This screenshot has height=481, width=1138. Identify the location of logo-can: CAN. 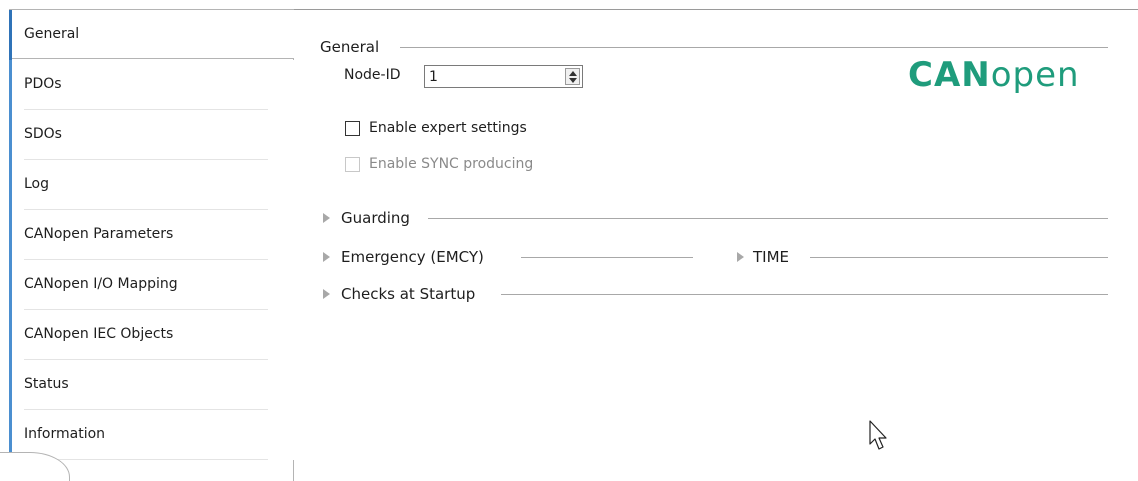
(949, 75).